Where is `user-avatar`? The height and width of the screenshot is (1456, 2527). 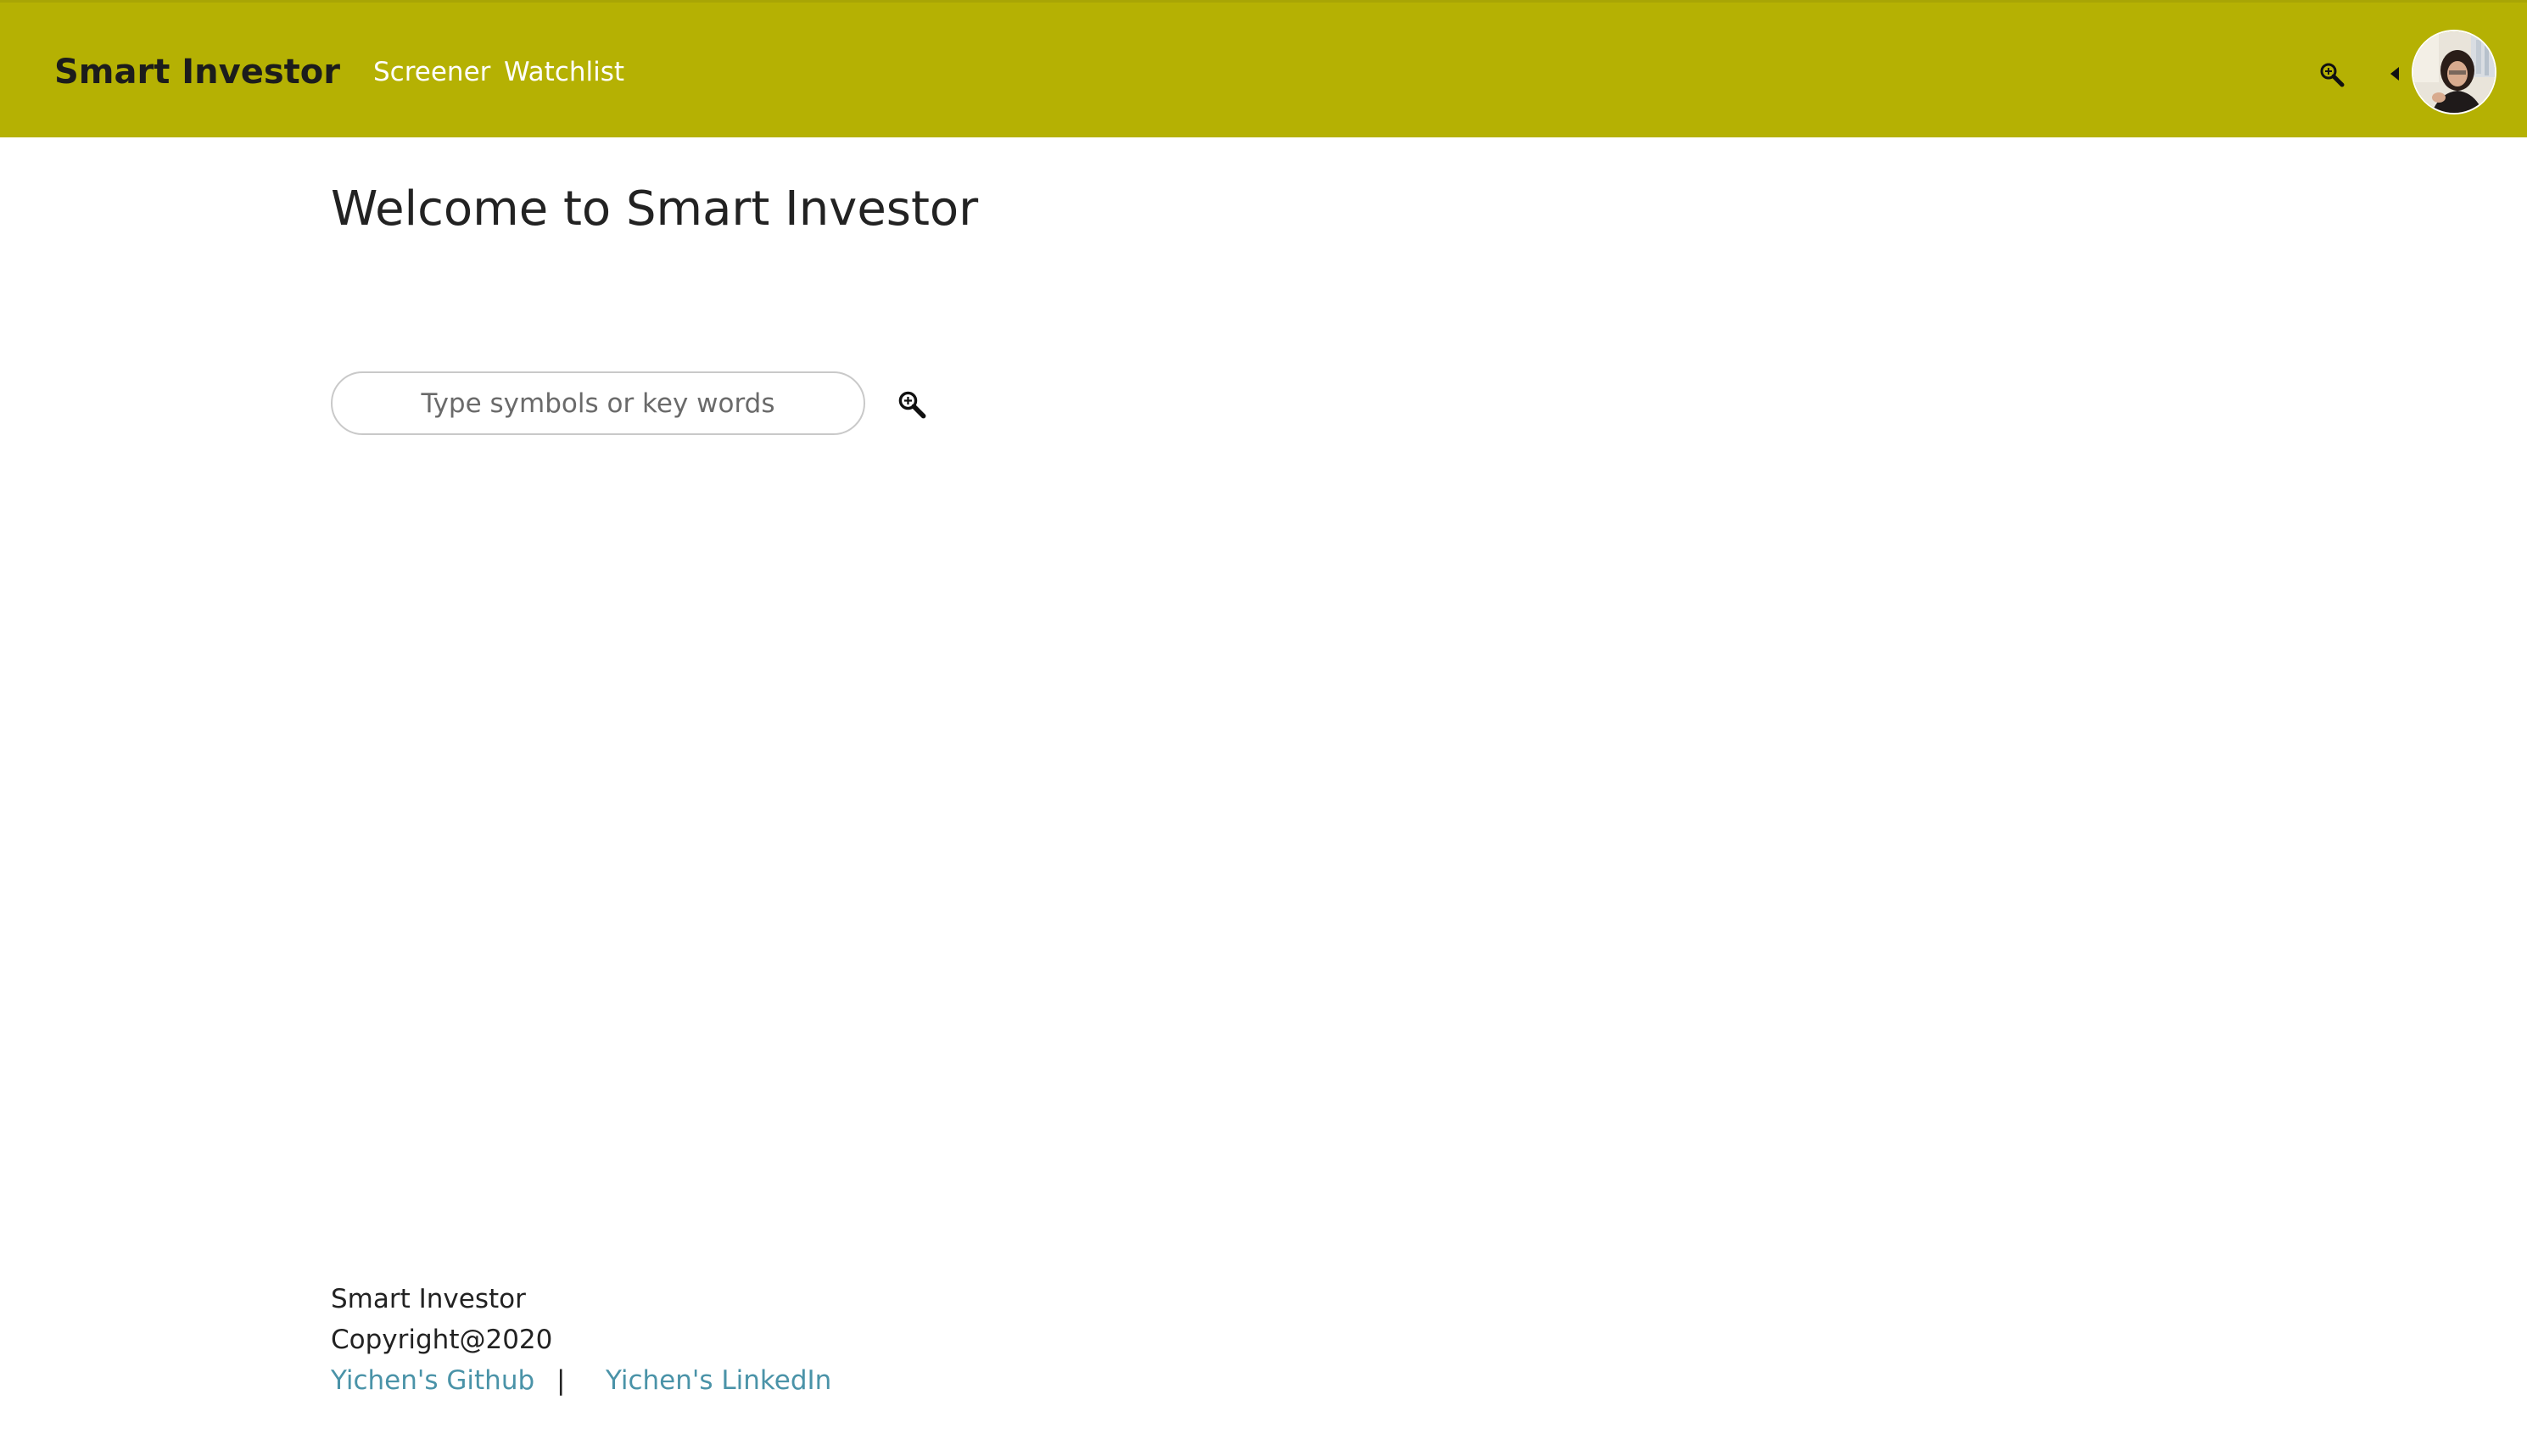
user-avatar is located at coordinates (2454, 72).